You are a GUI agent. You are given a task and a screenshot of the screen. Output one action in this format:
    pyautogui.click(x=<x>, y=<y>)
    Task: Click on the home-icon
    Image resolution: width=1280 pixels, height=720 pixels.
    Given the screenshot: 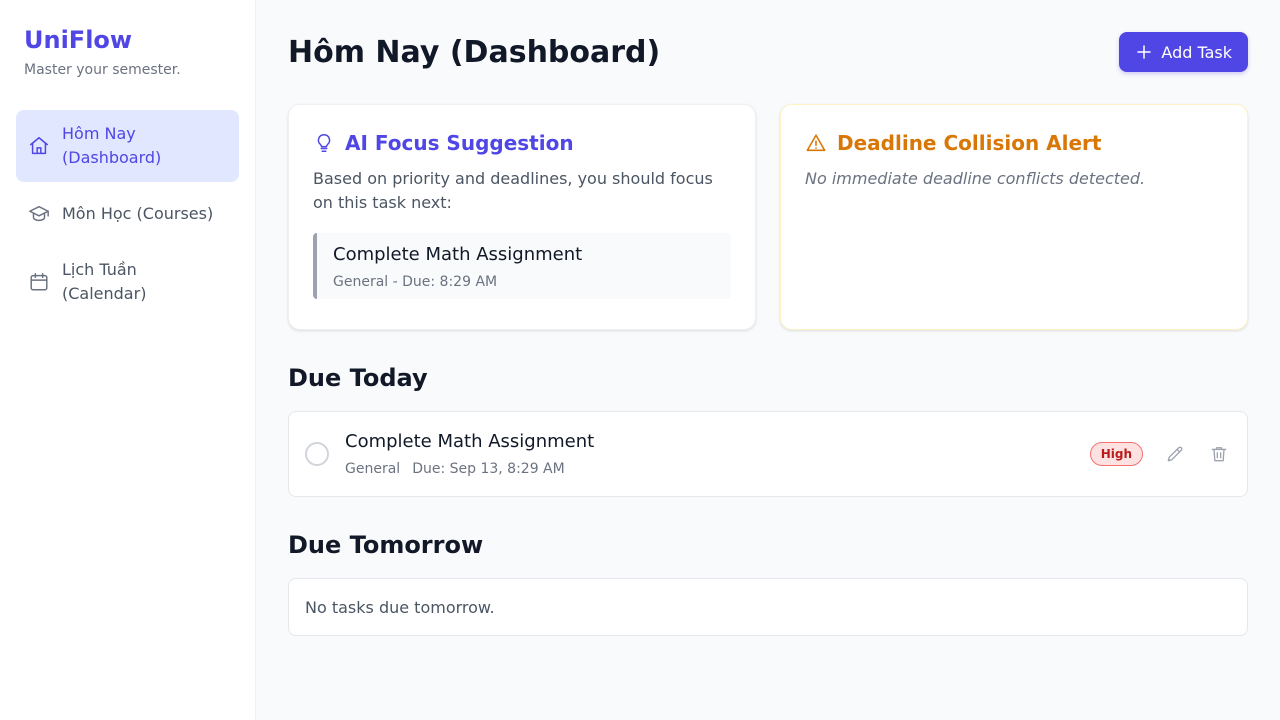 What is the action you would take?
    pyautogui.click(x=39, y=146)
    